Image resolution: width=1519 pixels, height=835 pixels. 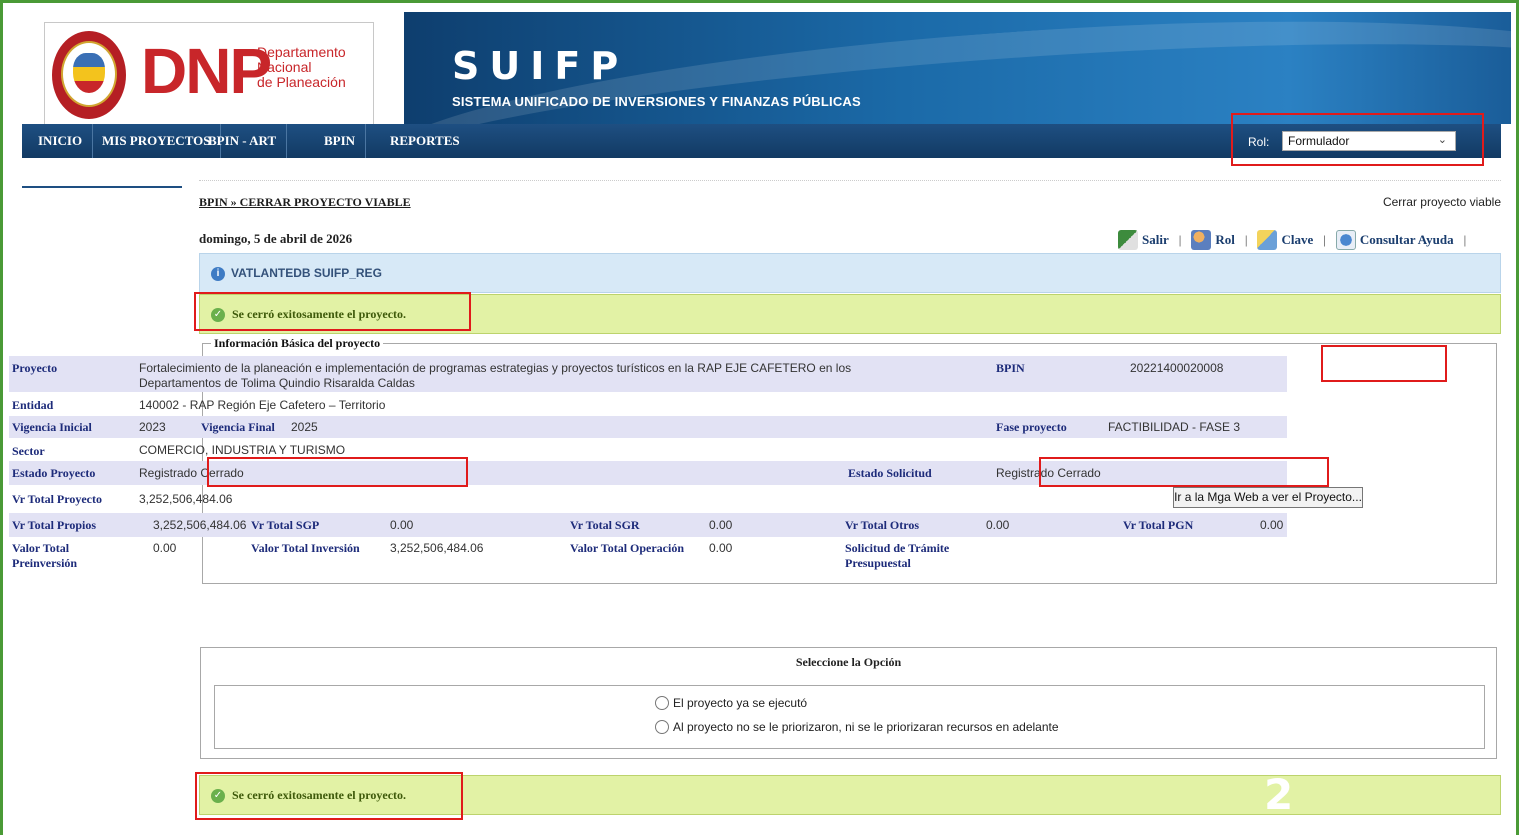 I want to click on vr-sgp-value: 0.00, so click(x=402, y=525).